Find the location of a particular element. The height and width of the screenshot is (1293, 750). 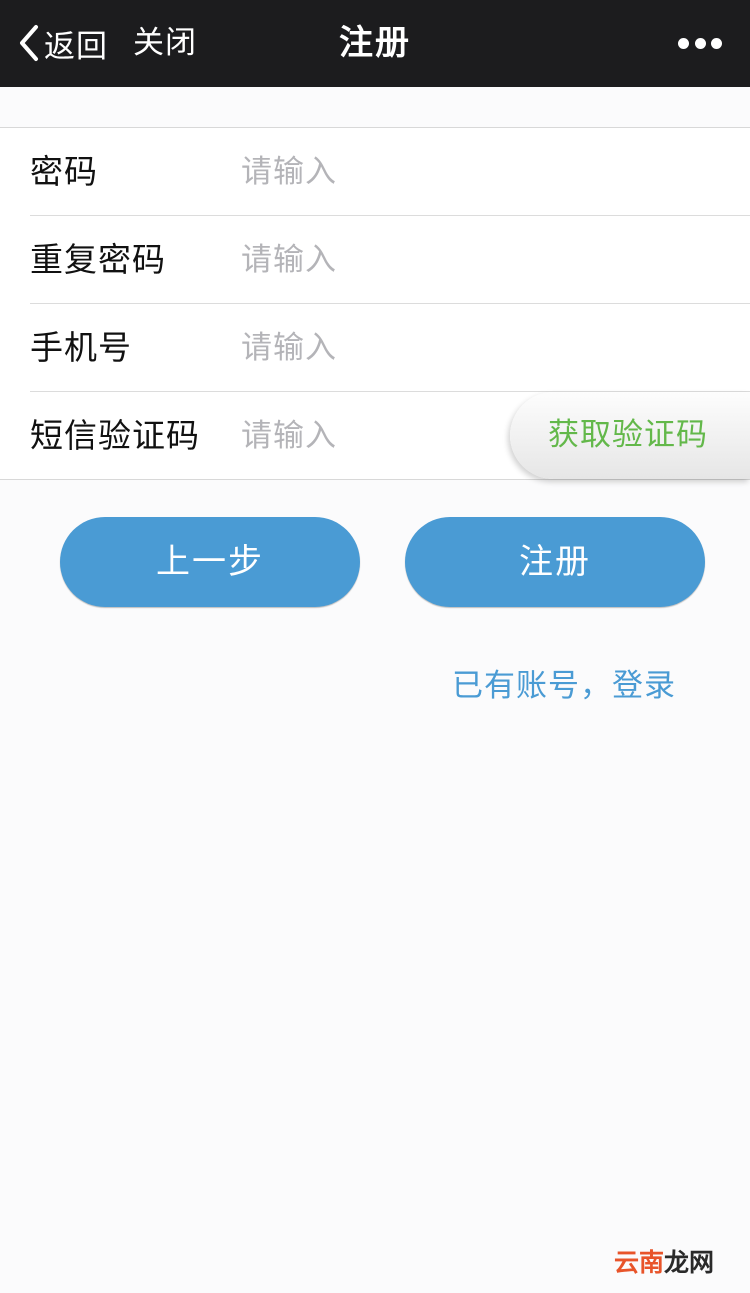

register-button: 注册 is located at coordinates (555, 562).